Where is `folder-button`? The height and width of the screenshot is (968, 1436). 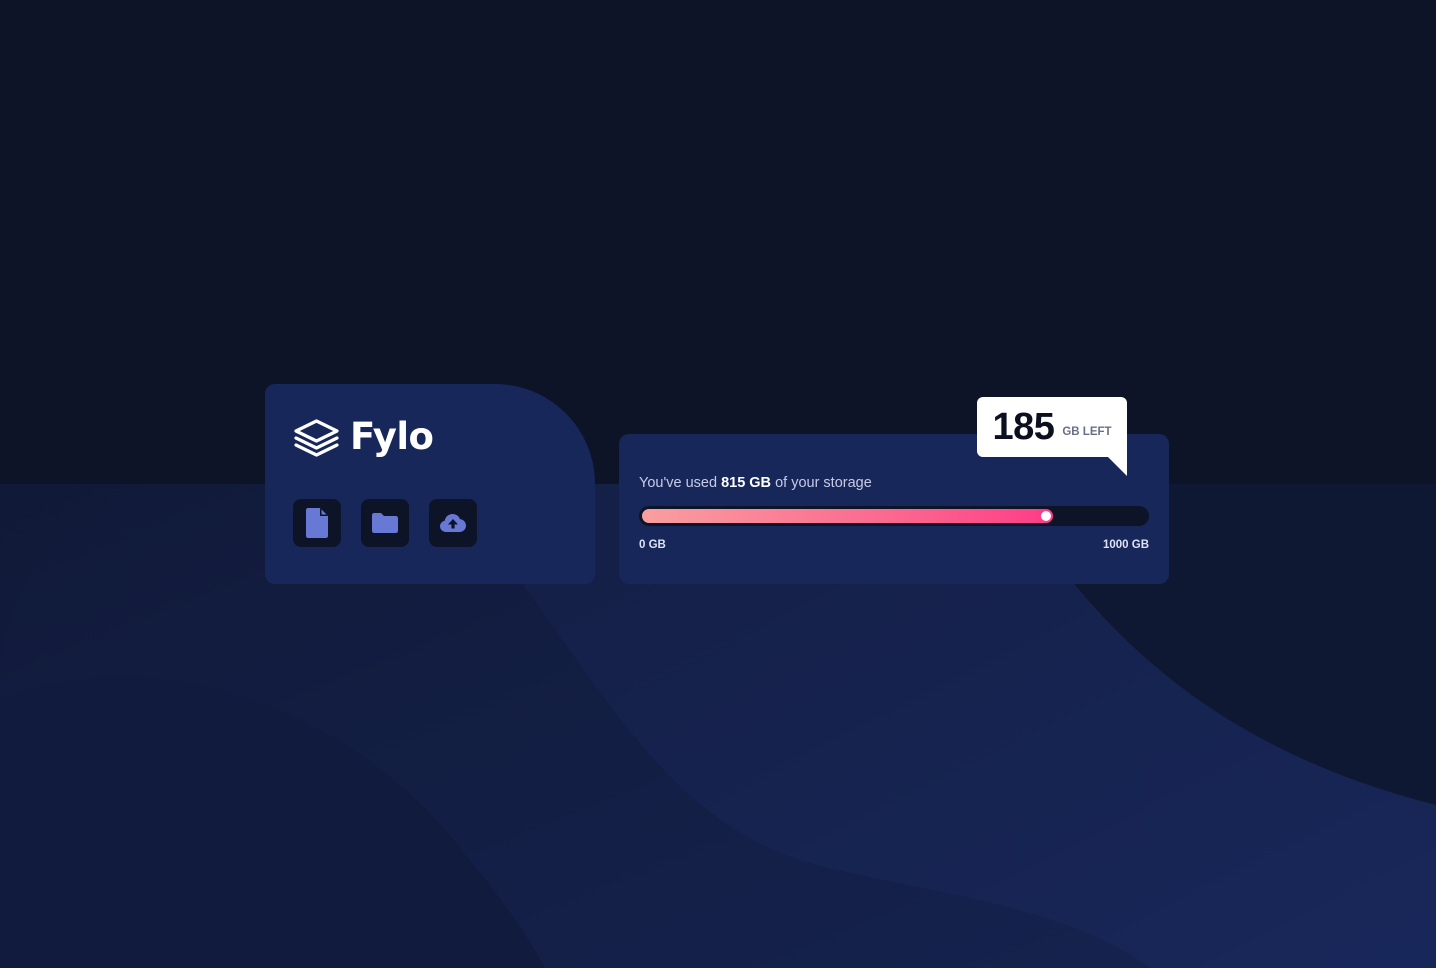 folder-button is located at coordinates (385, 523).